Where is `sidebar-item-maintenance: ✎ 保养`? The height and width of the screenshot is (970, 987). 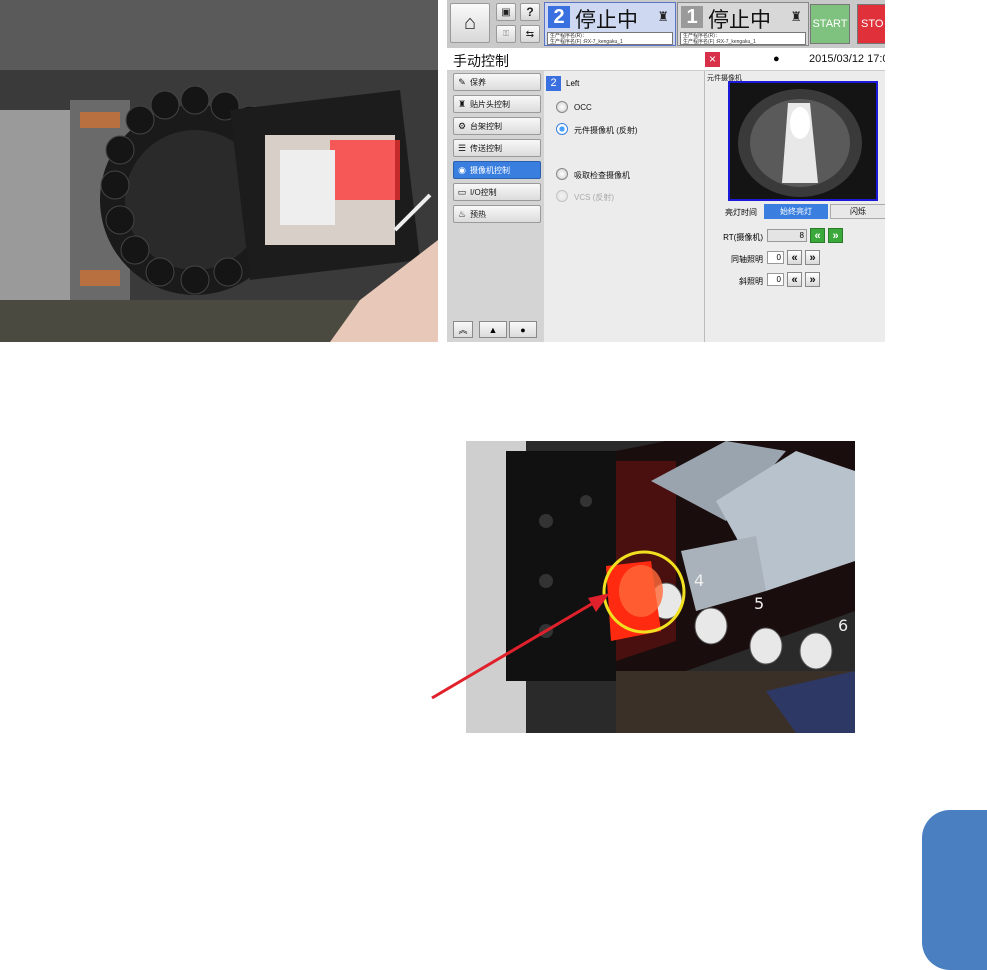 sidebar-item-maintenance: ✎ 保养 is located at coordinates (497, 82).